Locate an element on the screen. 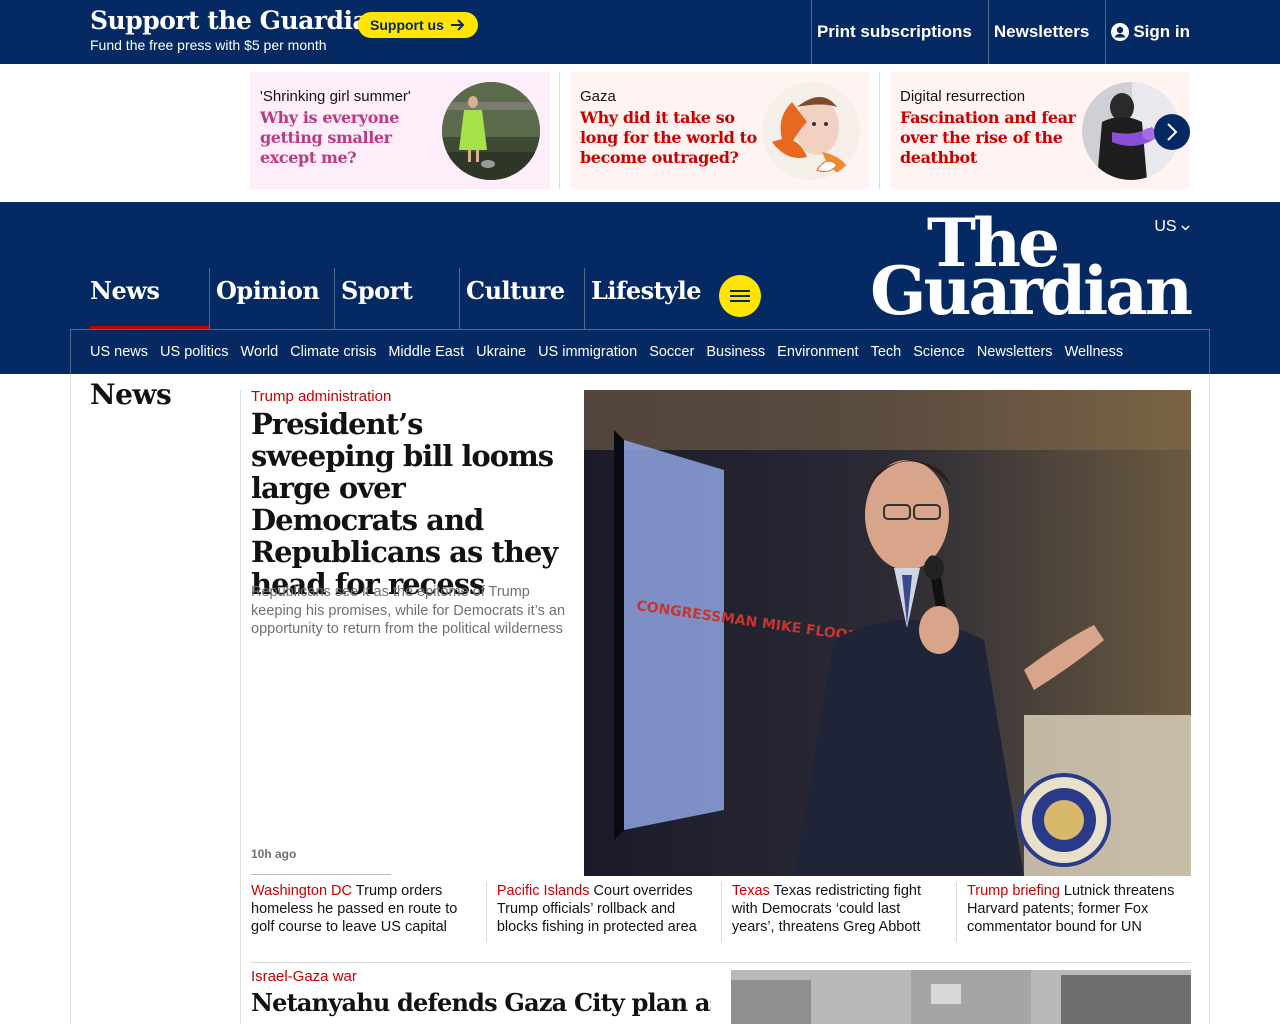 Image resolution: width=1280 pixels, height=1024 pixels. support-title: Support the Guardian is located at coordinates (238, 20).